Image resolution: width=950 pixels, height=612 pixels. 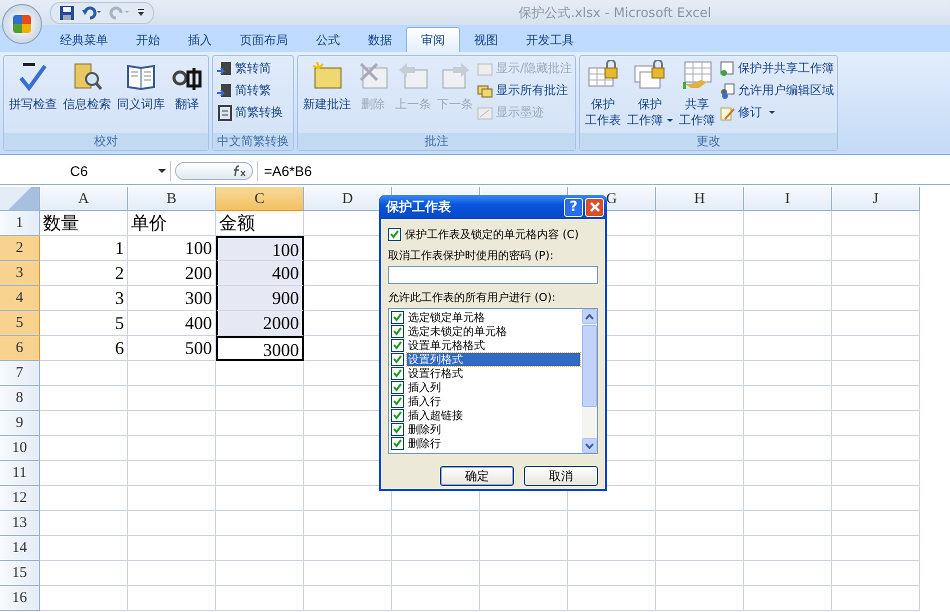 What do you see at coordinates (249, 90) in the screenshot?
I see `ribbon-button: 简转繁` at bounding box center [249, 90].